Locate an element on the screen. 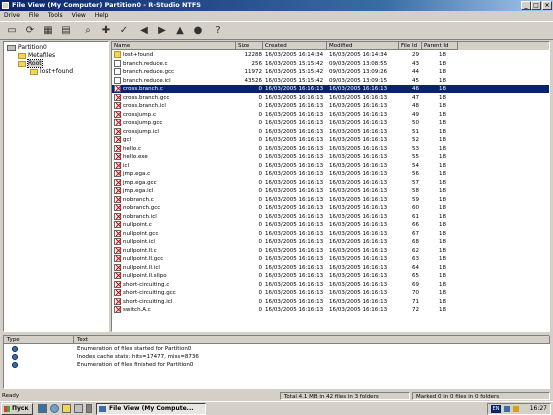 This screenshot has width=553, height=415. stop-icon: ● is located at coordinates (198, 31).